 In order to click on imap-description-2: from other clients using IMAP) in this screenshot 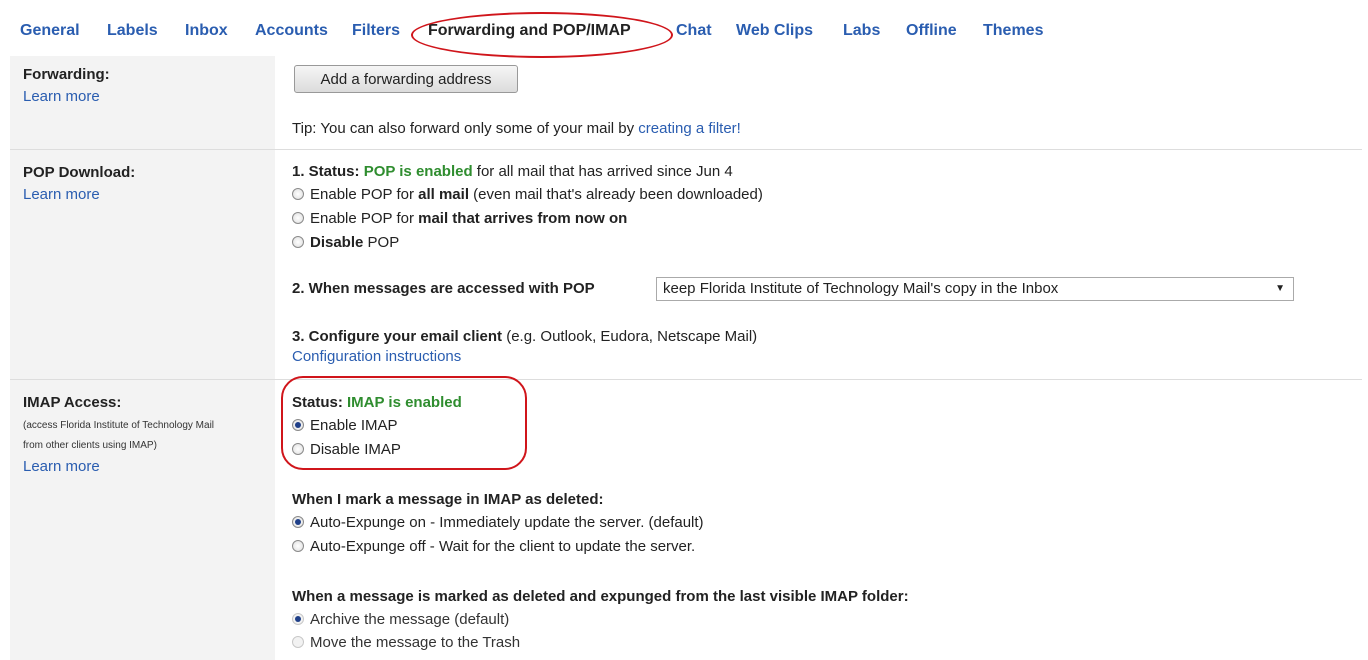, I will do `click(90, 445)`.